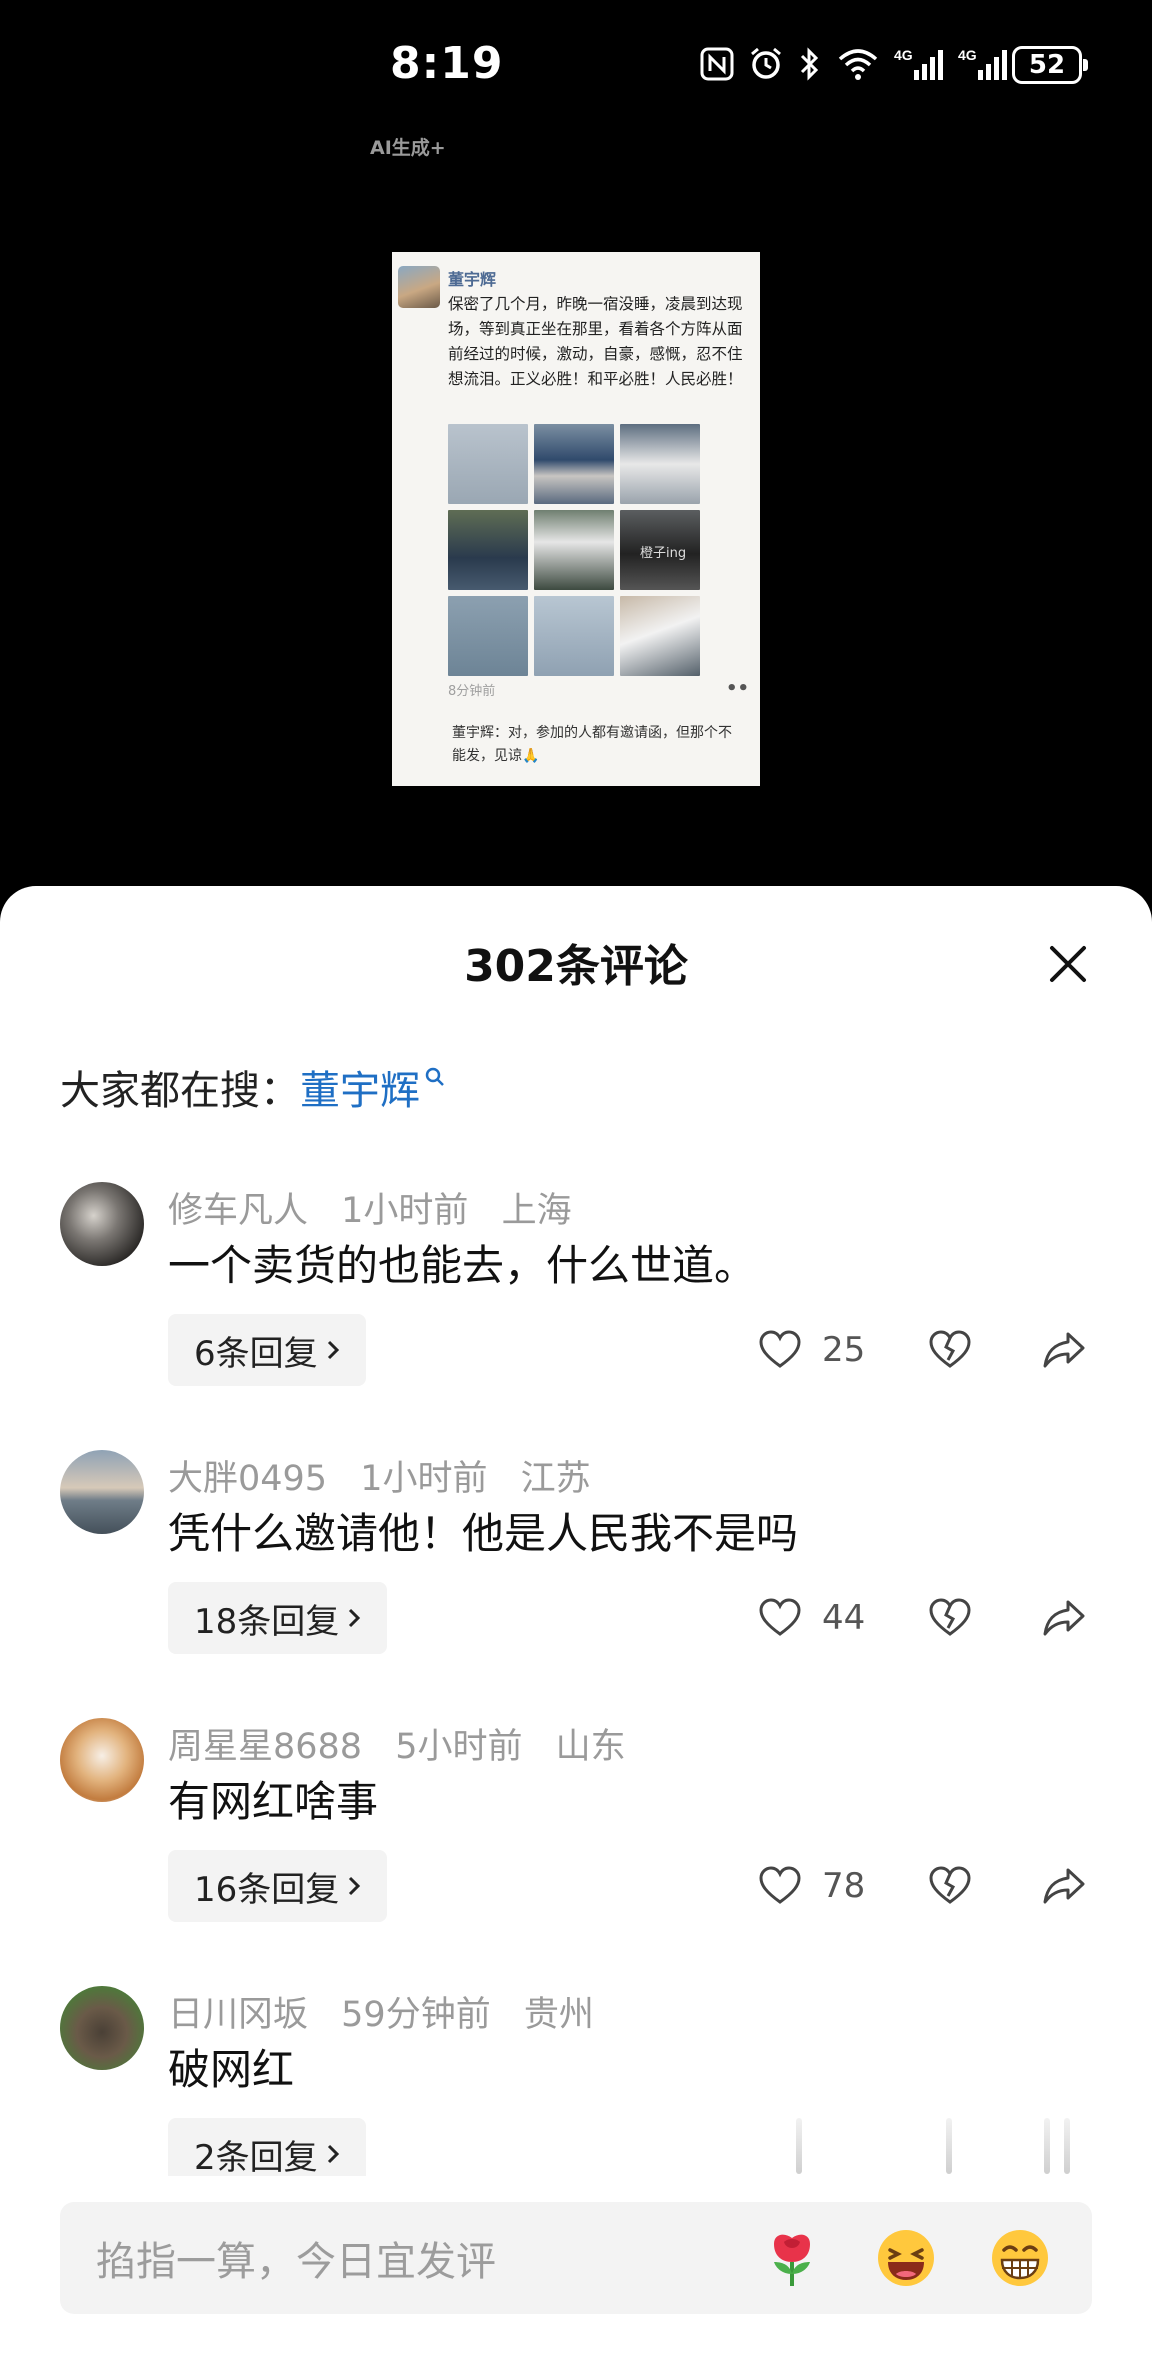  What do you see at coordinates (472, 691) in the screenshot?
I see `post-time: 8分钟前` at bounding box center [472, 691].